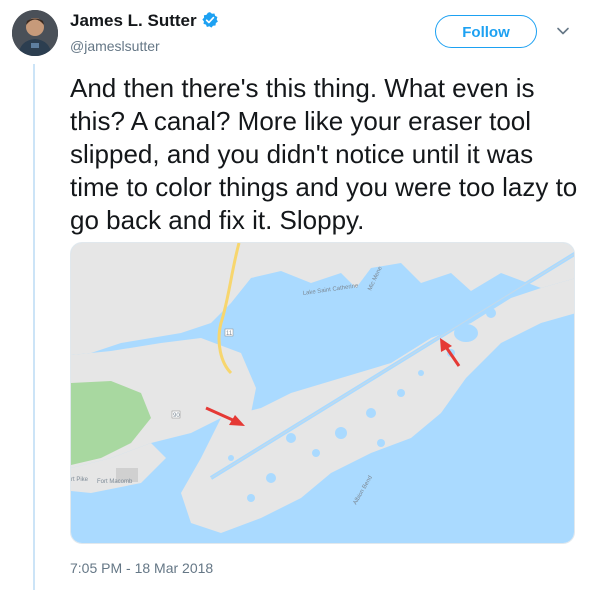  What do you see at coordinates (133, 20) in the screenshot?
I see `author-name-text: James L. Sutter` at bounding box center [133, 20].